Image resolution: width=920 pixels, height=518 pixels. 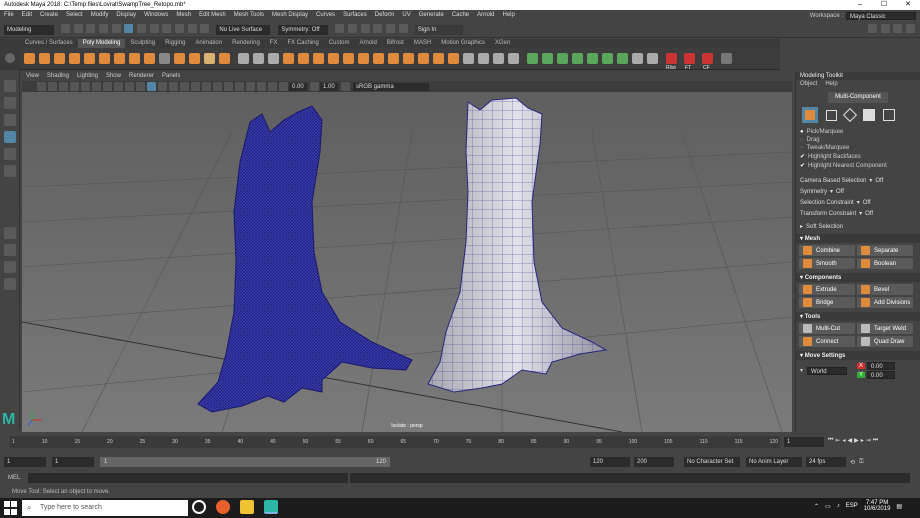 What do you see at coordinates (877, 506) in the screenshot?
I see `clock: 7:47 PM 10/6/2019` at bounding box center [877, 506].